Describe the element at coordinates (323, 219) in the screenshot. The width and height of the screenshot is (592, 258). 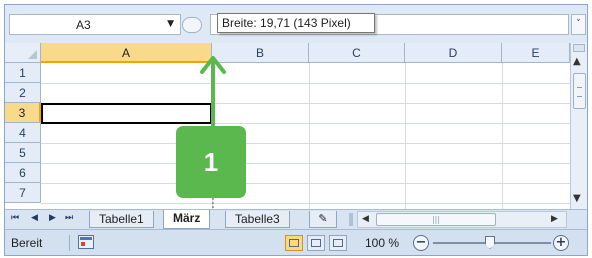
I see `insert-sheet-icon: ✎` at that location.